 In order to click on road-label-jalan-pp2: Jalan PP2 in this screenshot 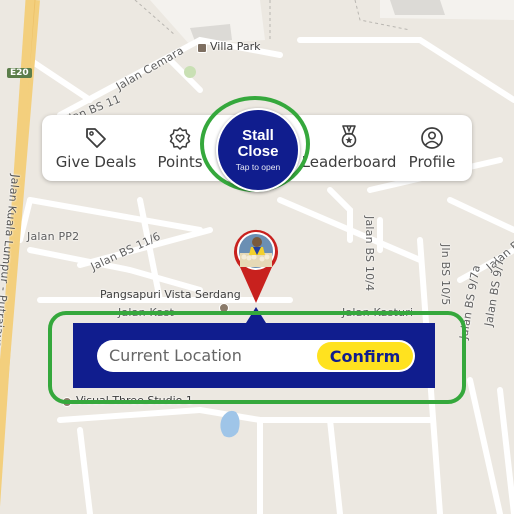, I will do `click(53, 236)`.